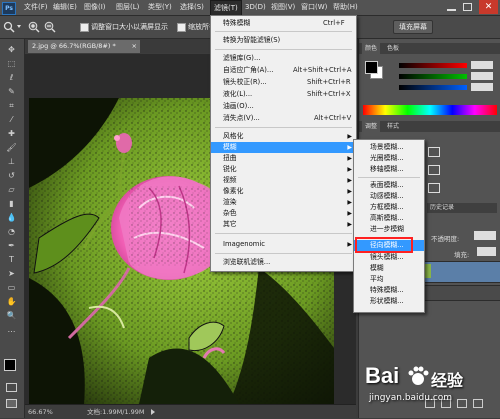  I want to click on document-tab: 2.jpg @ 66.7%(RGB/8#) * ×, so click(84, 46).